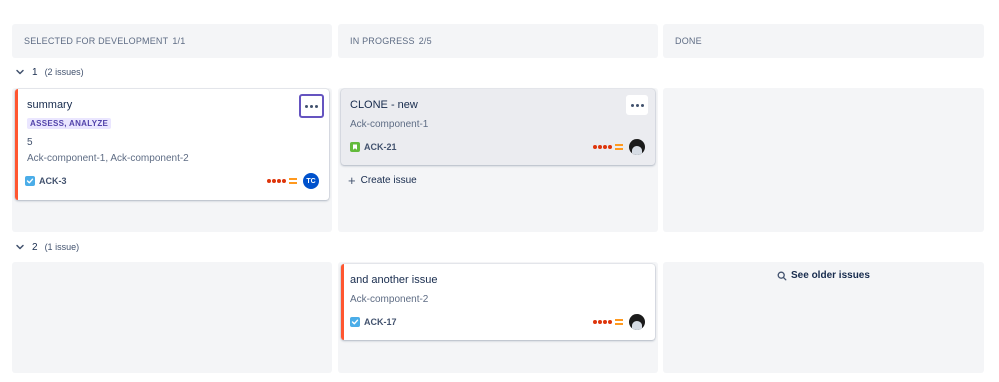 This screenshot has width=999, height=382. Describe the element at coordinates (380, 322) in the screenshot. I see `issue-key: ACK-17` at that location.